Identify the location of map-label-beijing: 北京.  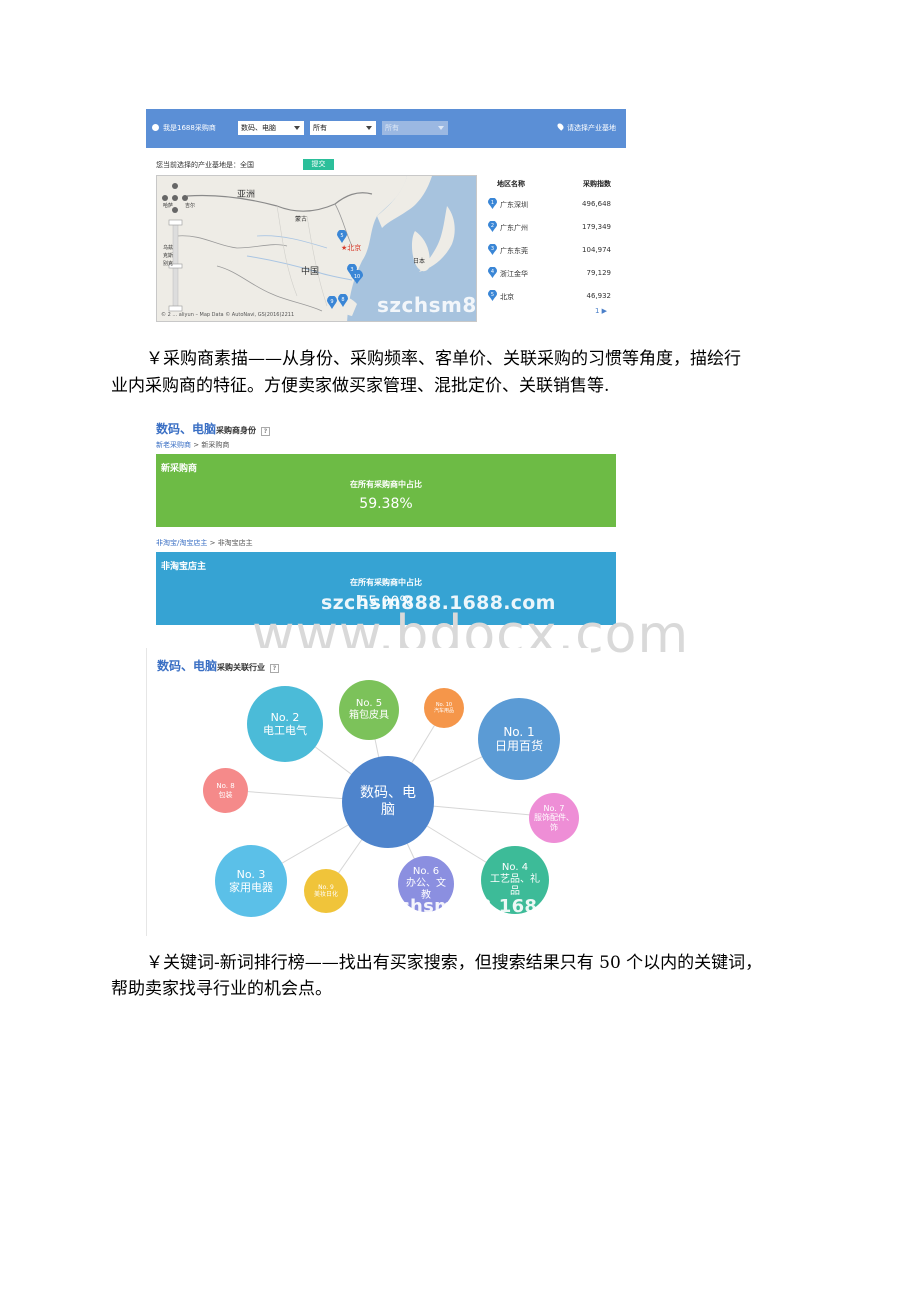
(354, 248).